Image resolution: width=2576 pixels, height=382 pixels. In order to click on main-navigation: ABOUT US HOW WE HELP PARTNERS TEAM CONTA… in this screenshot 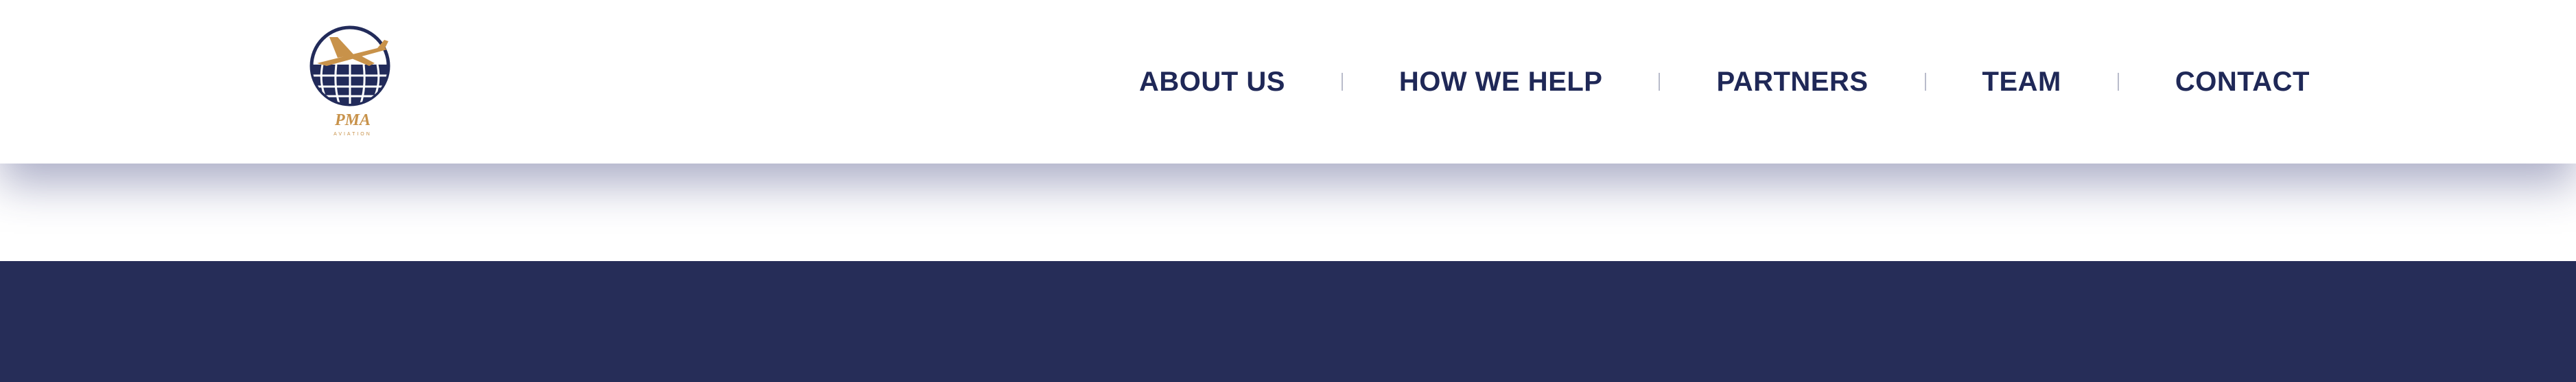, I will do `click(1724, 81)`.